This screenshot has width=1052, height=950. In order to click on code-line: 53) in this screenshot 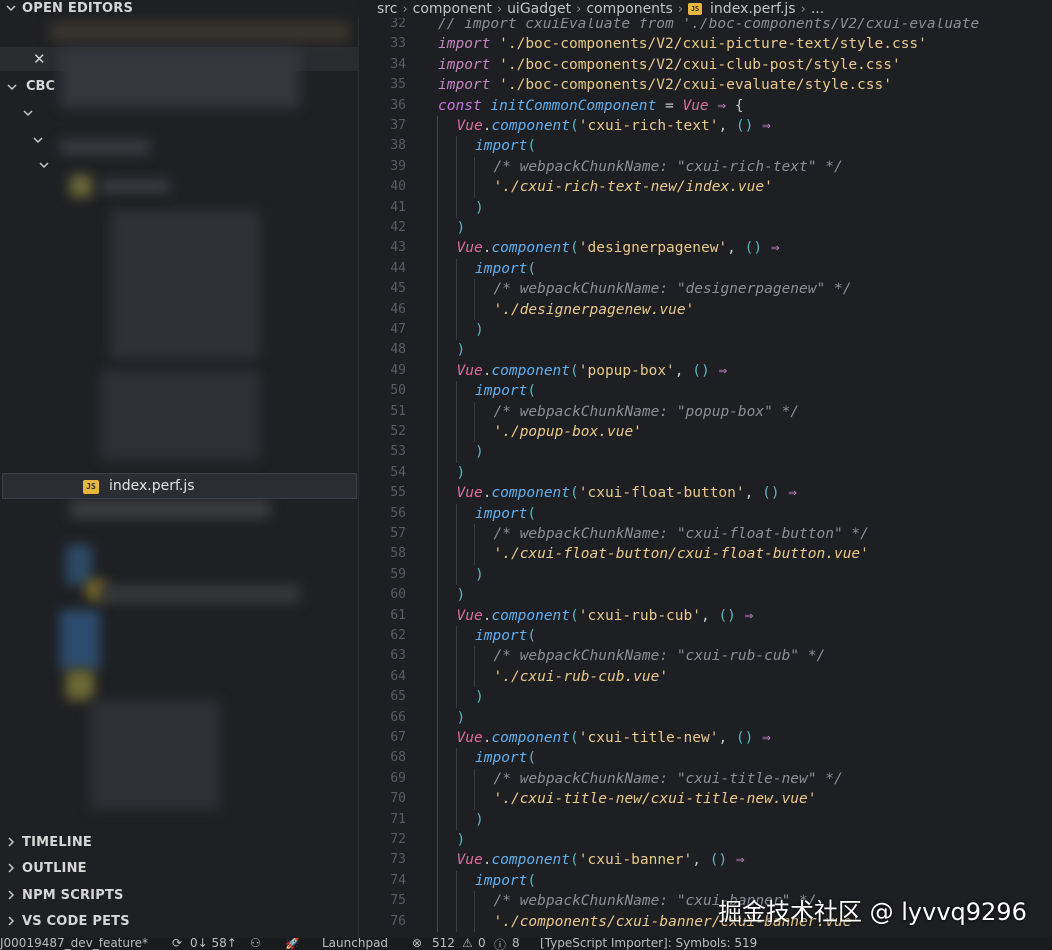, I will do `click(705, 452)`.